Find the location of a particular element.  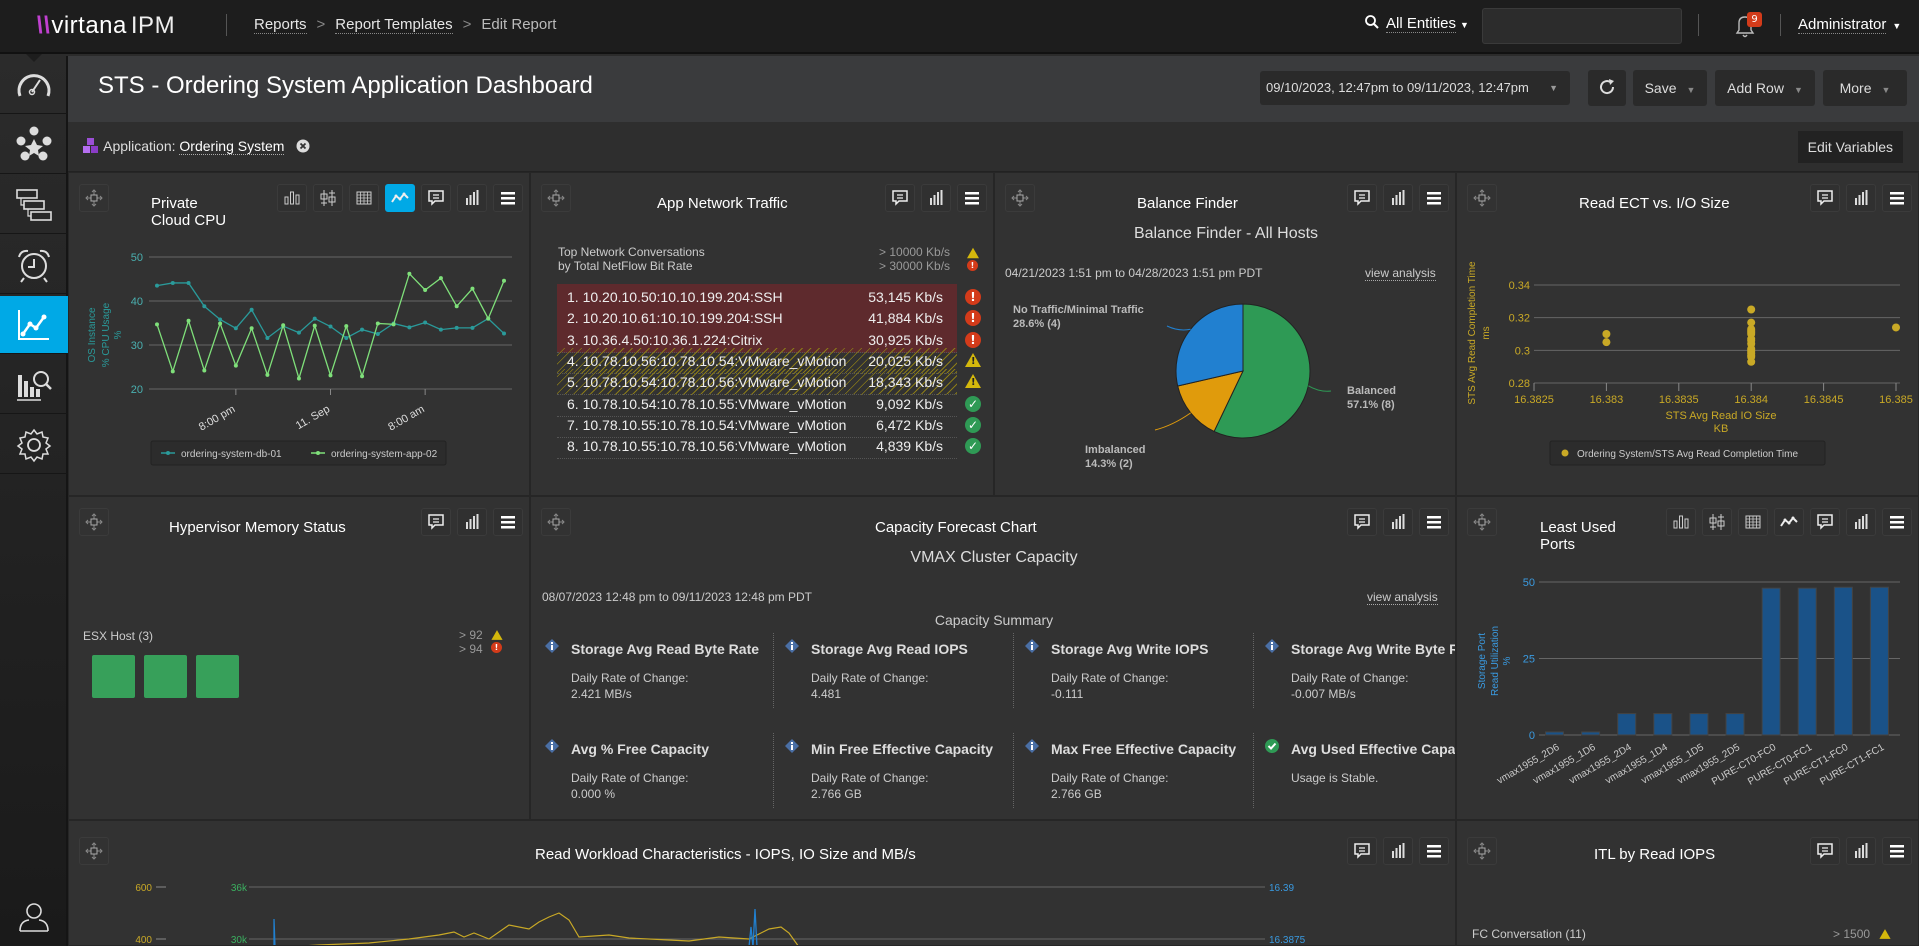

save-button: Save ▼ is located at coordinates (1670, 88).